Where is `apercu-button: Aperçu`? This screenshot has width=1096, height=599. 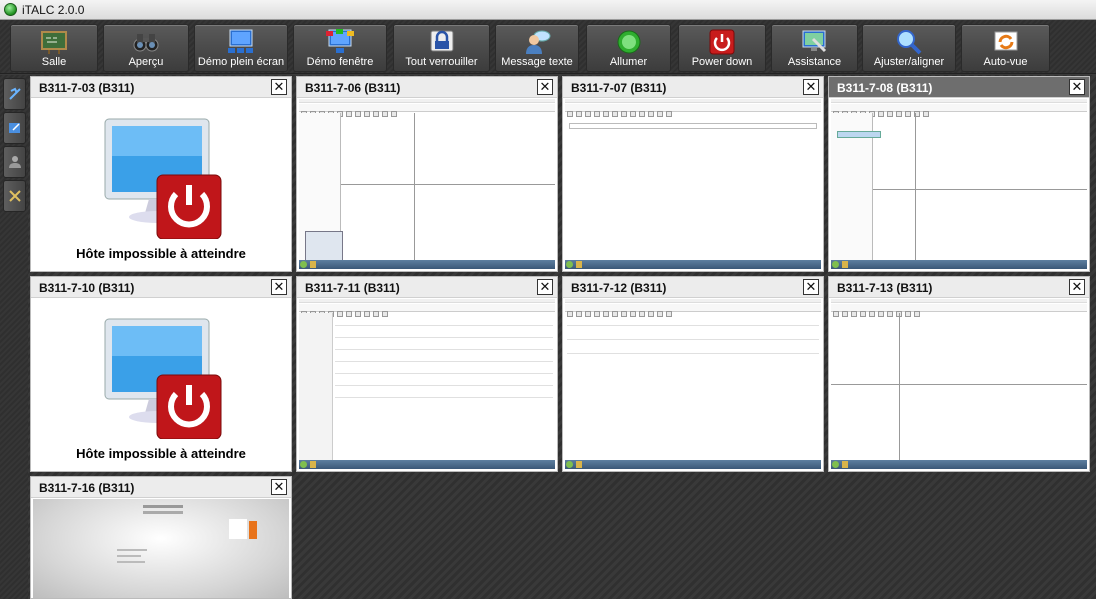 apercu-button: Aperçu is located at coordinates (146, 48).